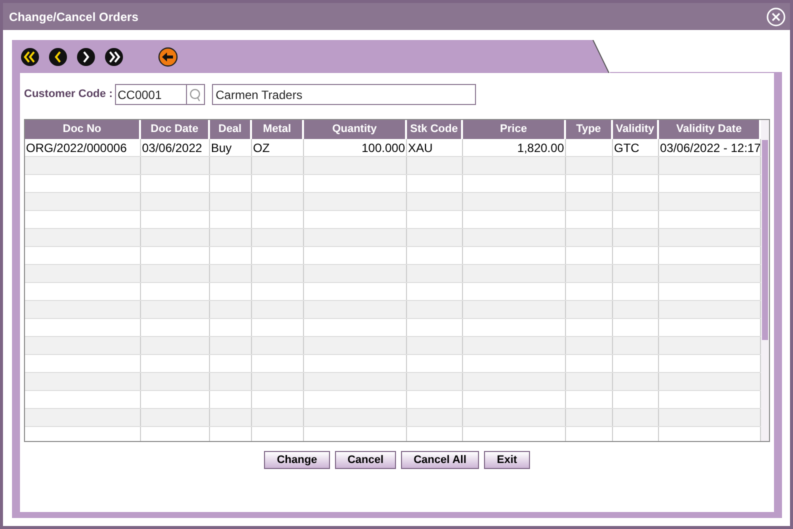 The height and width of the screenshot is (529, 793). I want to click on table-cell-text: ORG/2022/000006, so click(76, 148).